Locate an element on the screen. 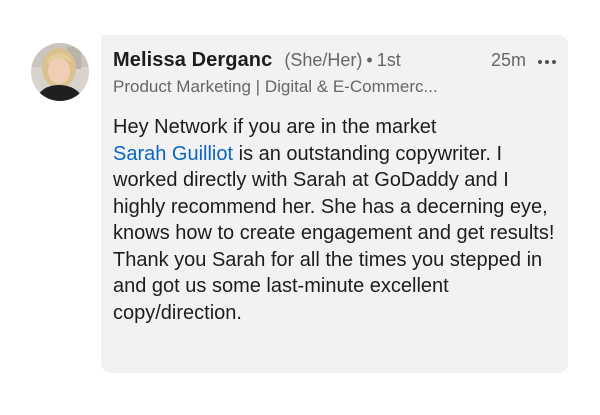 This screenshot has height=415, width=600. connection-degree: 1st is located at coordinates (388, 60).